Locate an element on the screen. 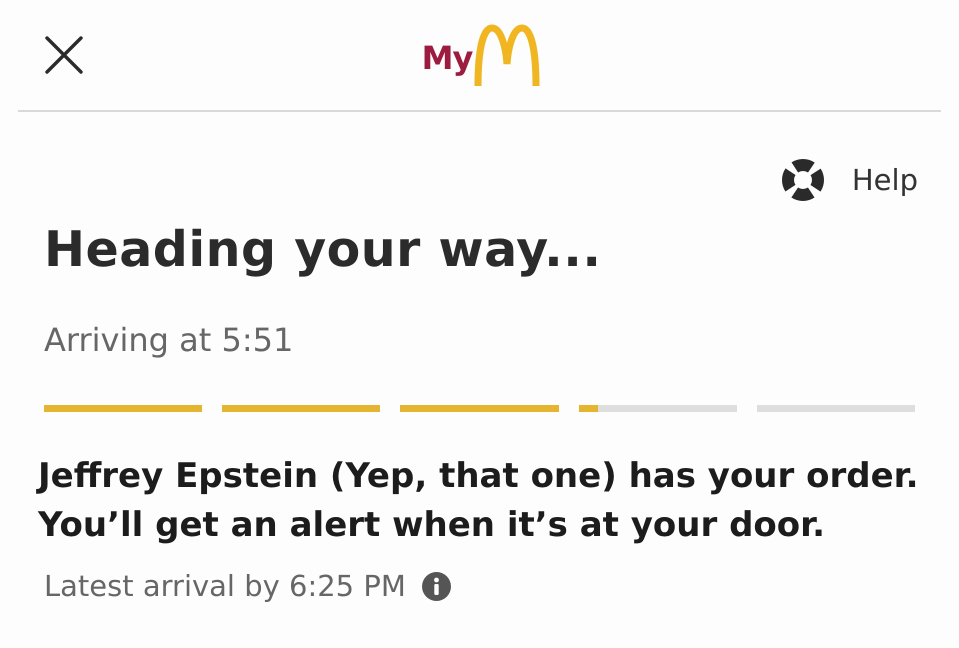 Image resolution: width=959 pixels, height=648 pixels. arrival-time: Arriving at 5:51 is located at coordinates (168, 340).